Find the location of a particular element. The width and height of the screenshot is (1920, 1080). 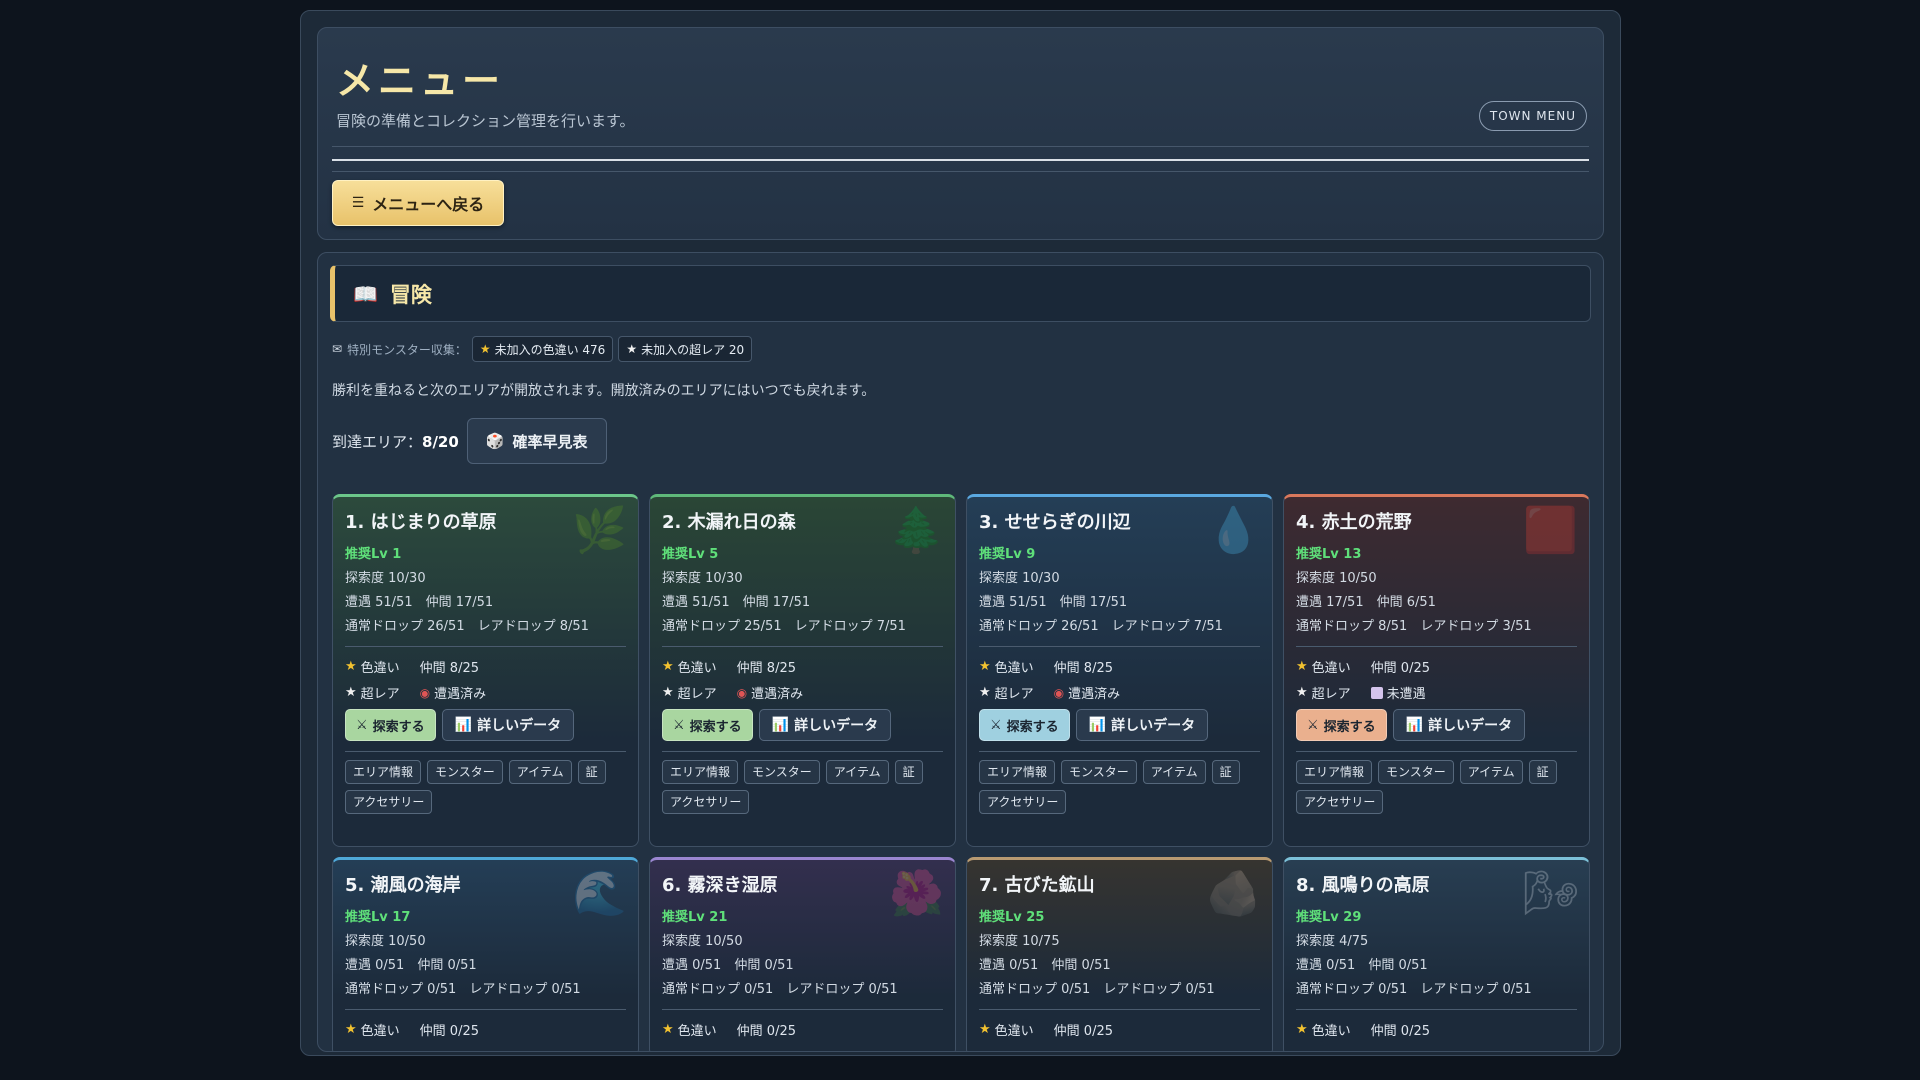

list-icon: ☰ is located at coordinates (358, 203).